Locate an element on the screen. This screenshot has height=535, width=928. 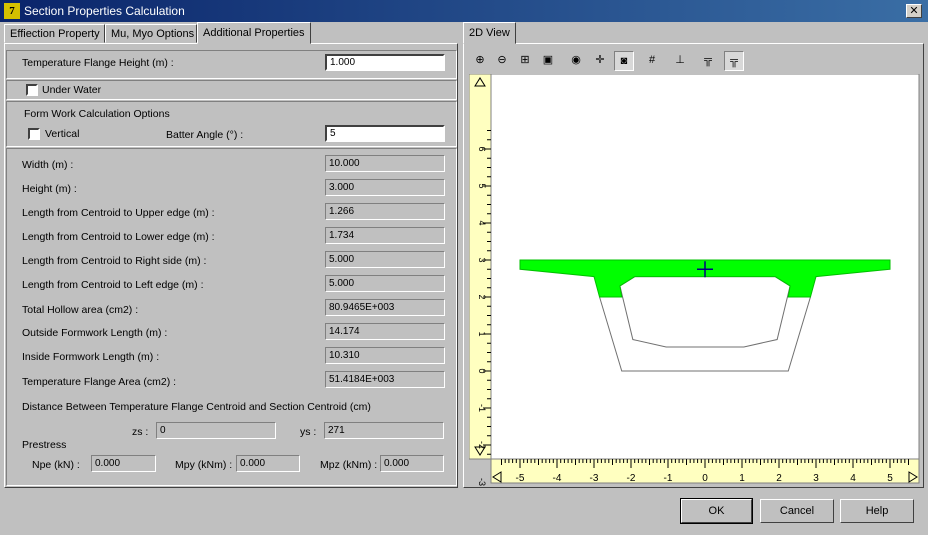
property-label: Total Hollow area (cm2) : is located at coordinates (80, 310).